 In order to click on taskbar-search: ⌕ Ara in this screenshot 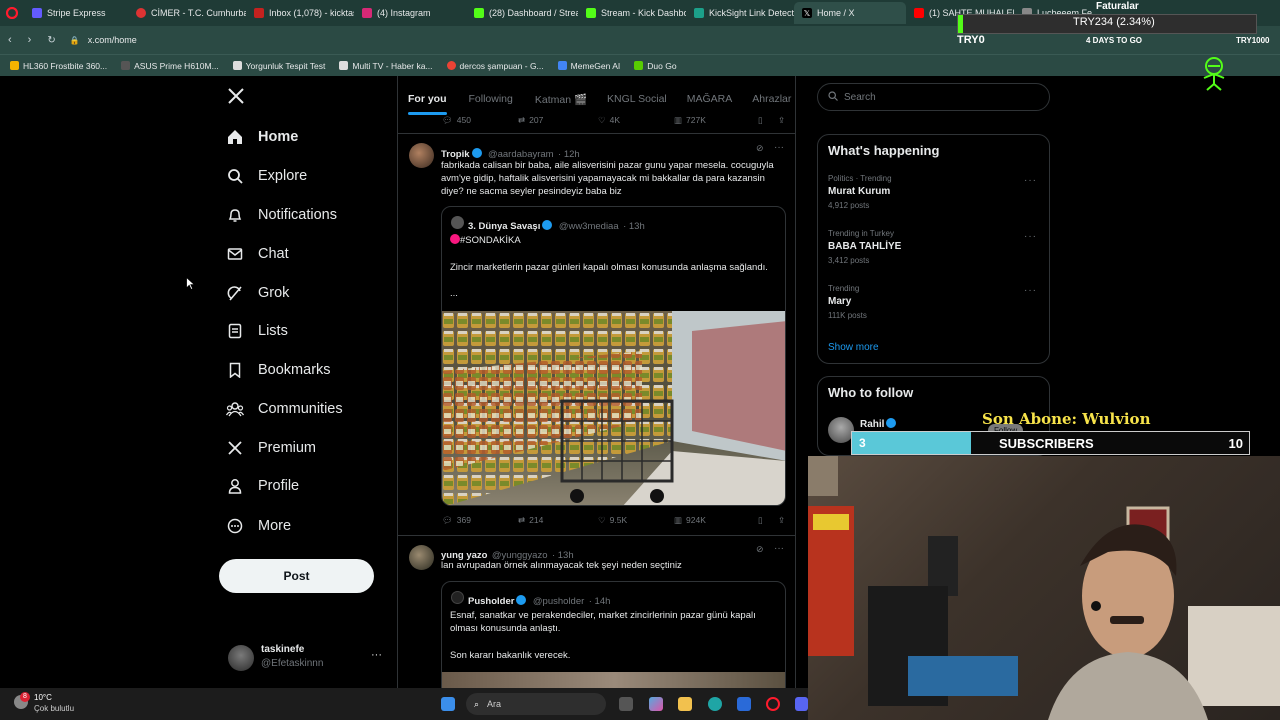, I will do `click(536, 704)`.